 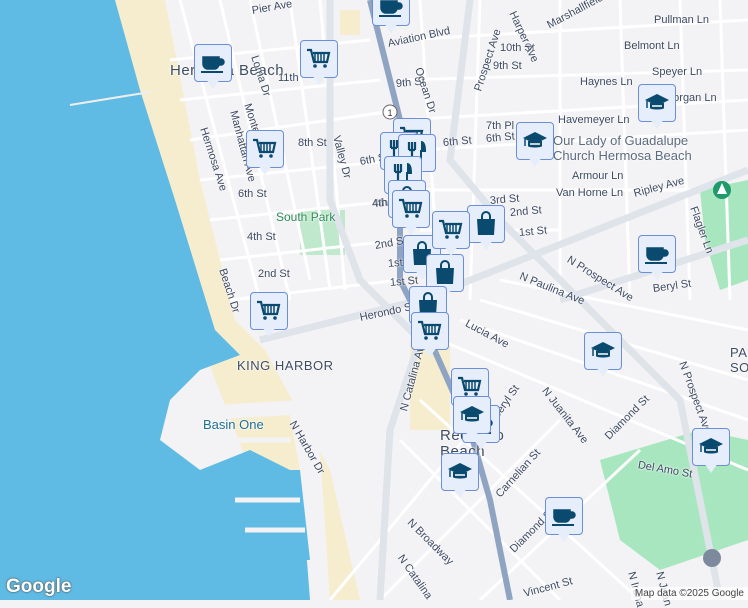 I want to click on map-attribution: Map data ©2025 Google, so click(x=689, y=593).